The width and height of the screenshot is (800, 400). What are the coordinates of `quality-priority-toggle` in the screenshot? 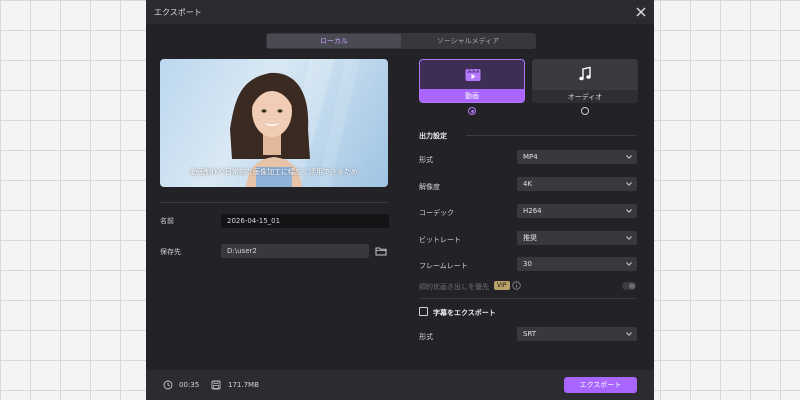 It's located at (629, 286).